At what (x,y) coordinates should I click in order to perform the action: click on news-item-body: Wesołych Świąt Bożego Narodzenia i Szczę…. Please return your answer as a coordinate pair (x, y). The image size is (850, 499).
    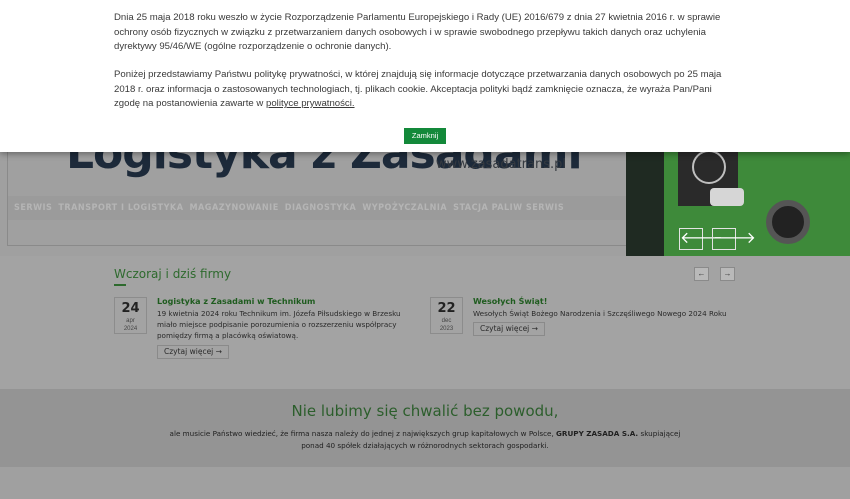
    Looking at the image, I should click on (600, 313).